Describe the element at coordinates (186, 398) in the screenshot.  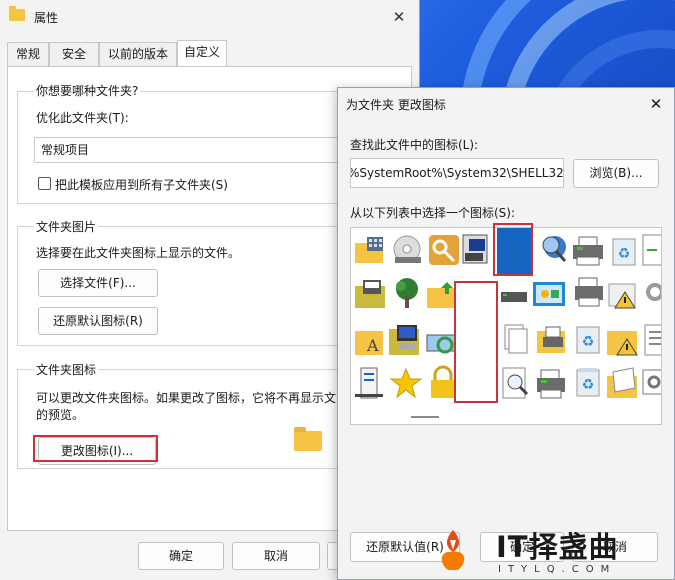
I see `folder-icon-desc-1: 可以更改文件夹图标。如果更改了图标，它将不再显示文` at that location.